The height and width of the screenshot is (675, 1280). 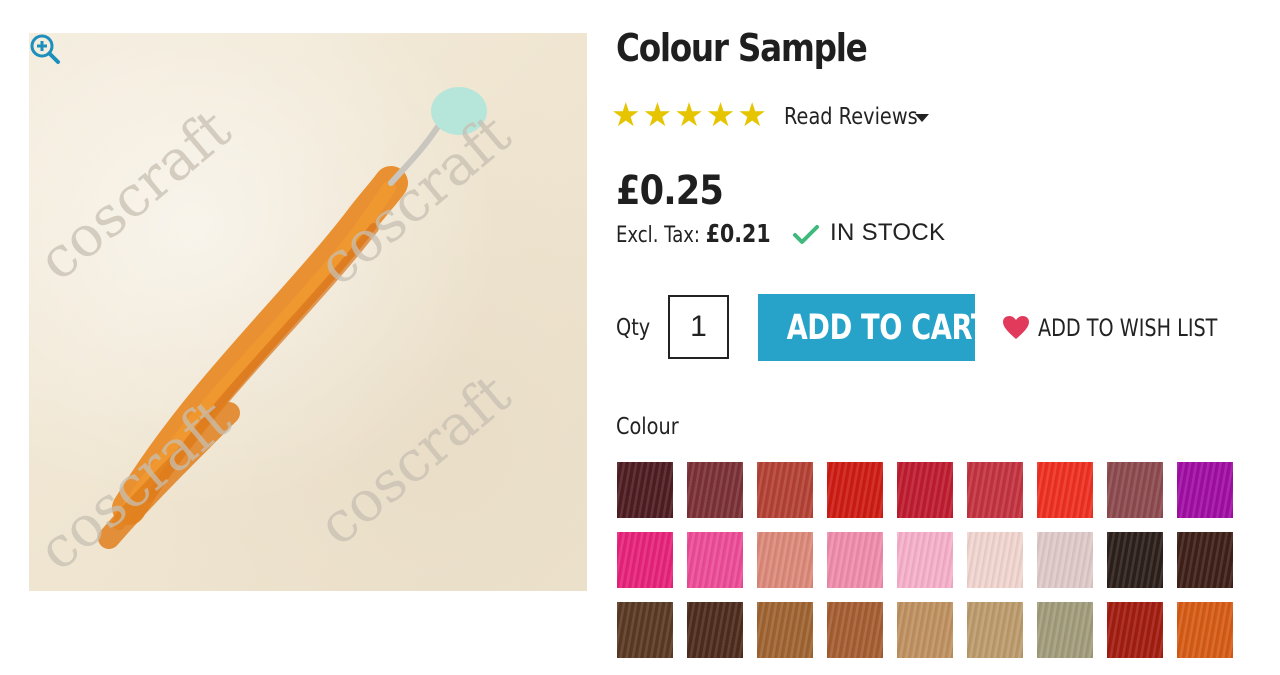 I want to click on add-to-wishlist-label: ADD TO WISH LIST, so click(x=1128, y=328).